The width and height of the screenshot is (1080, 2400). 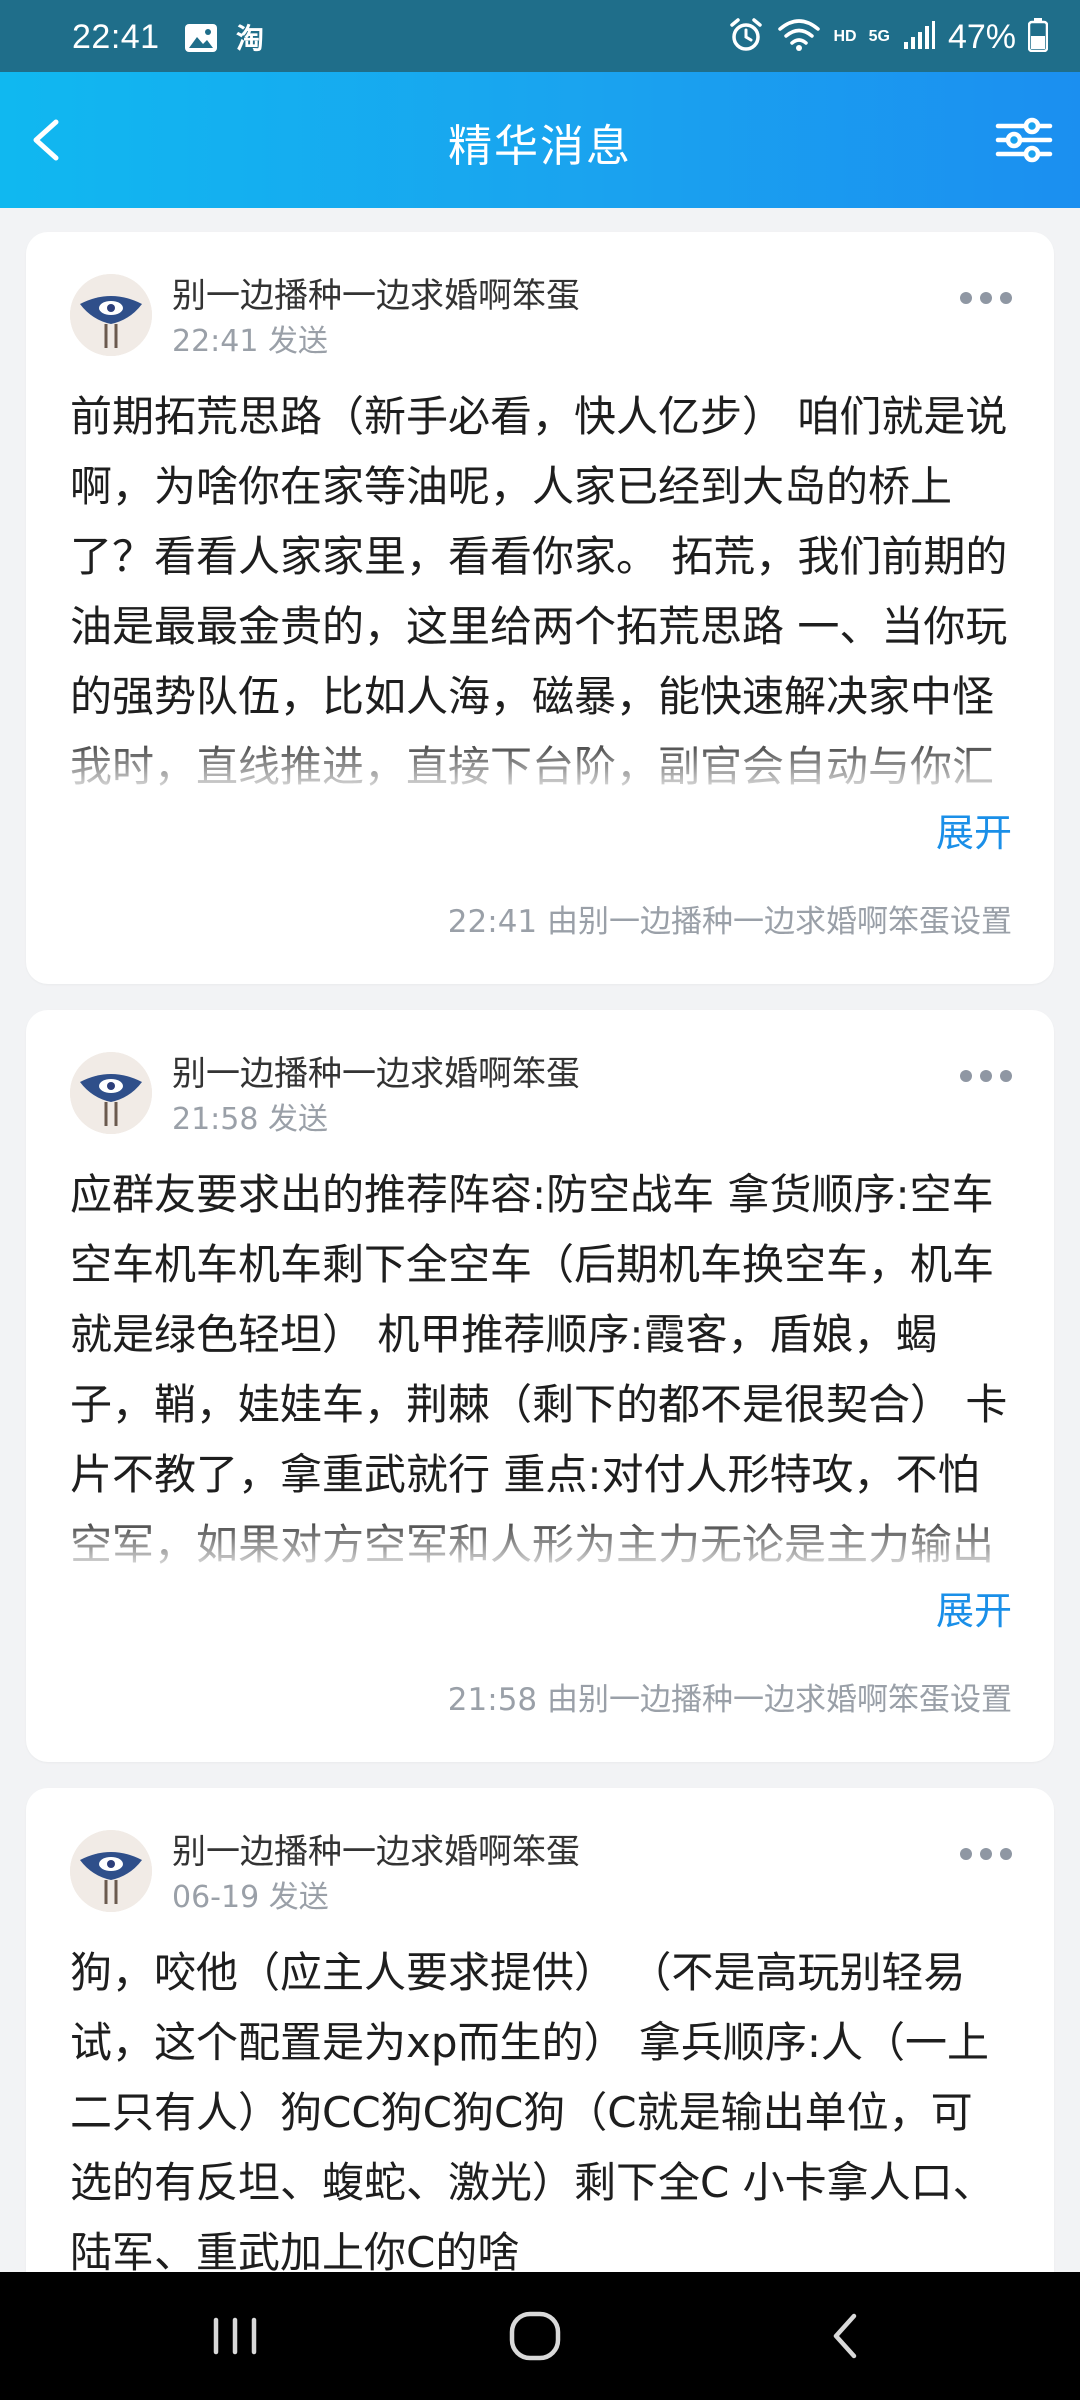 I want to click on home-icon, so click(x=535, y=2336).